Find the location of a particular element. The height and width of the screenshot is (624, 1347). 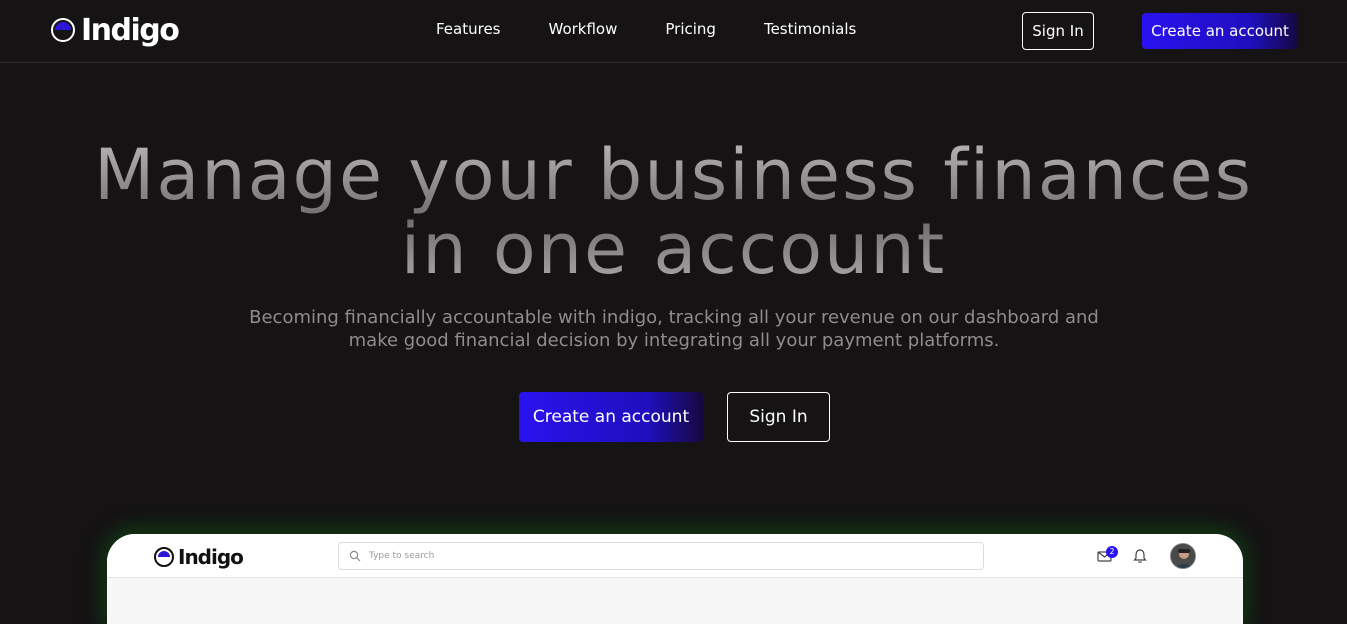

preview-logo-mark-icon is located at coordinates (164, 557).